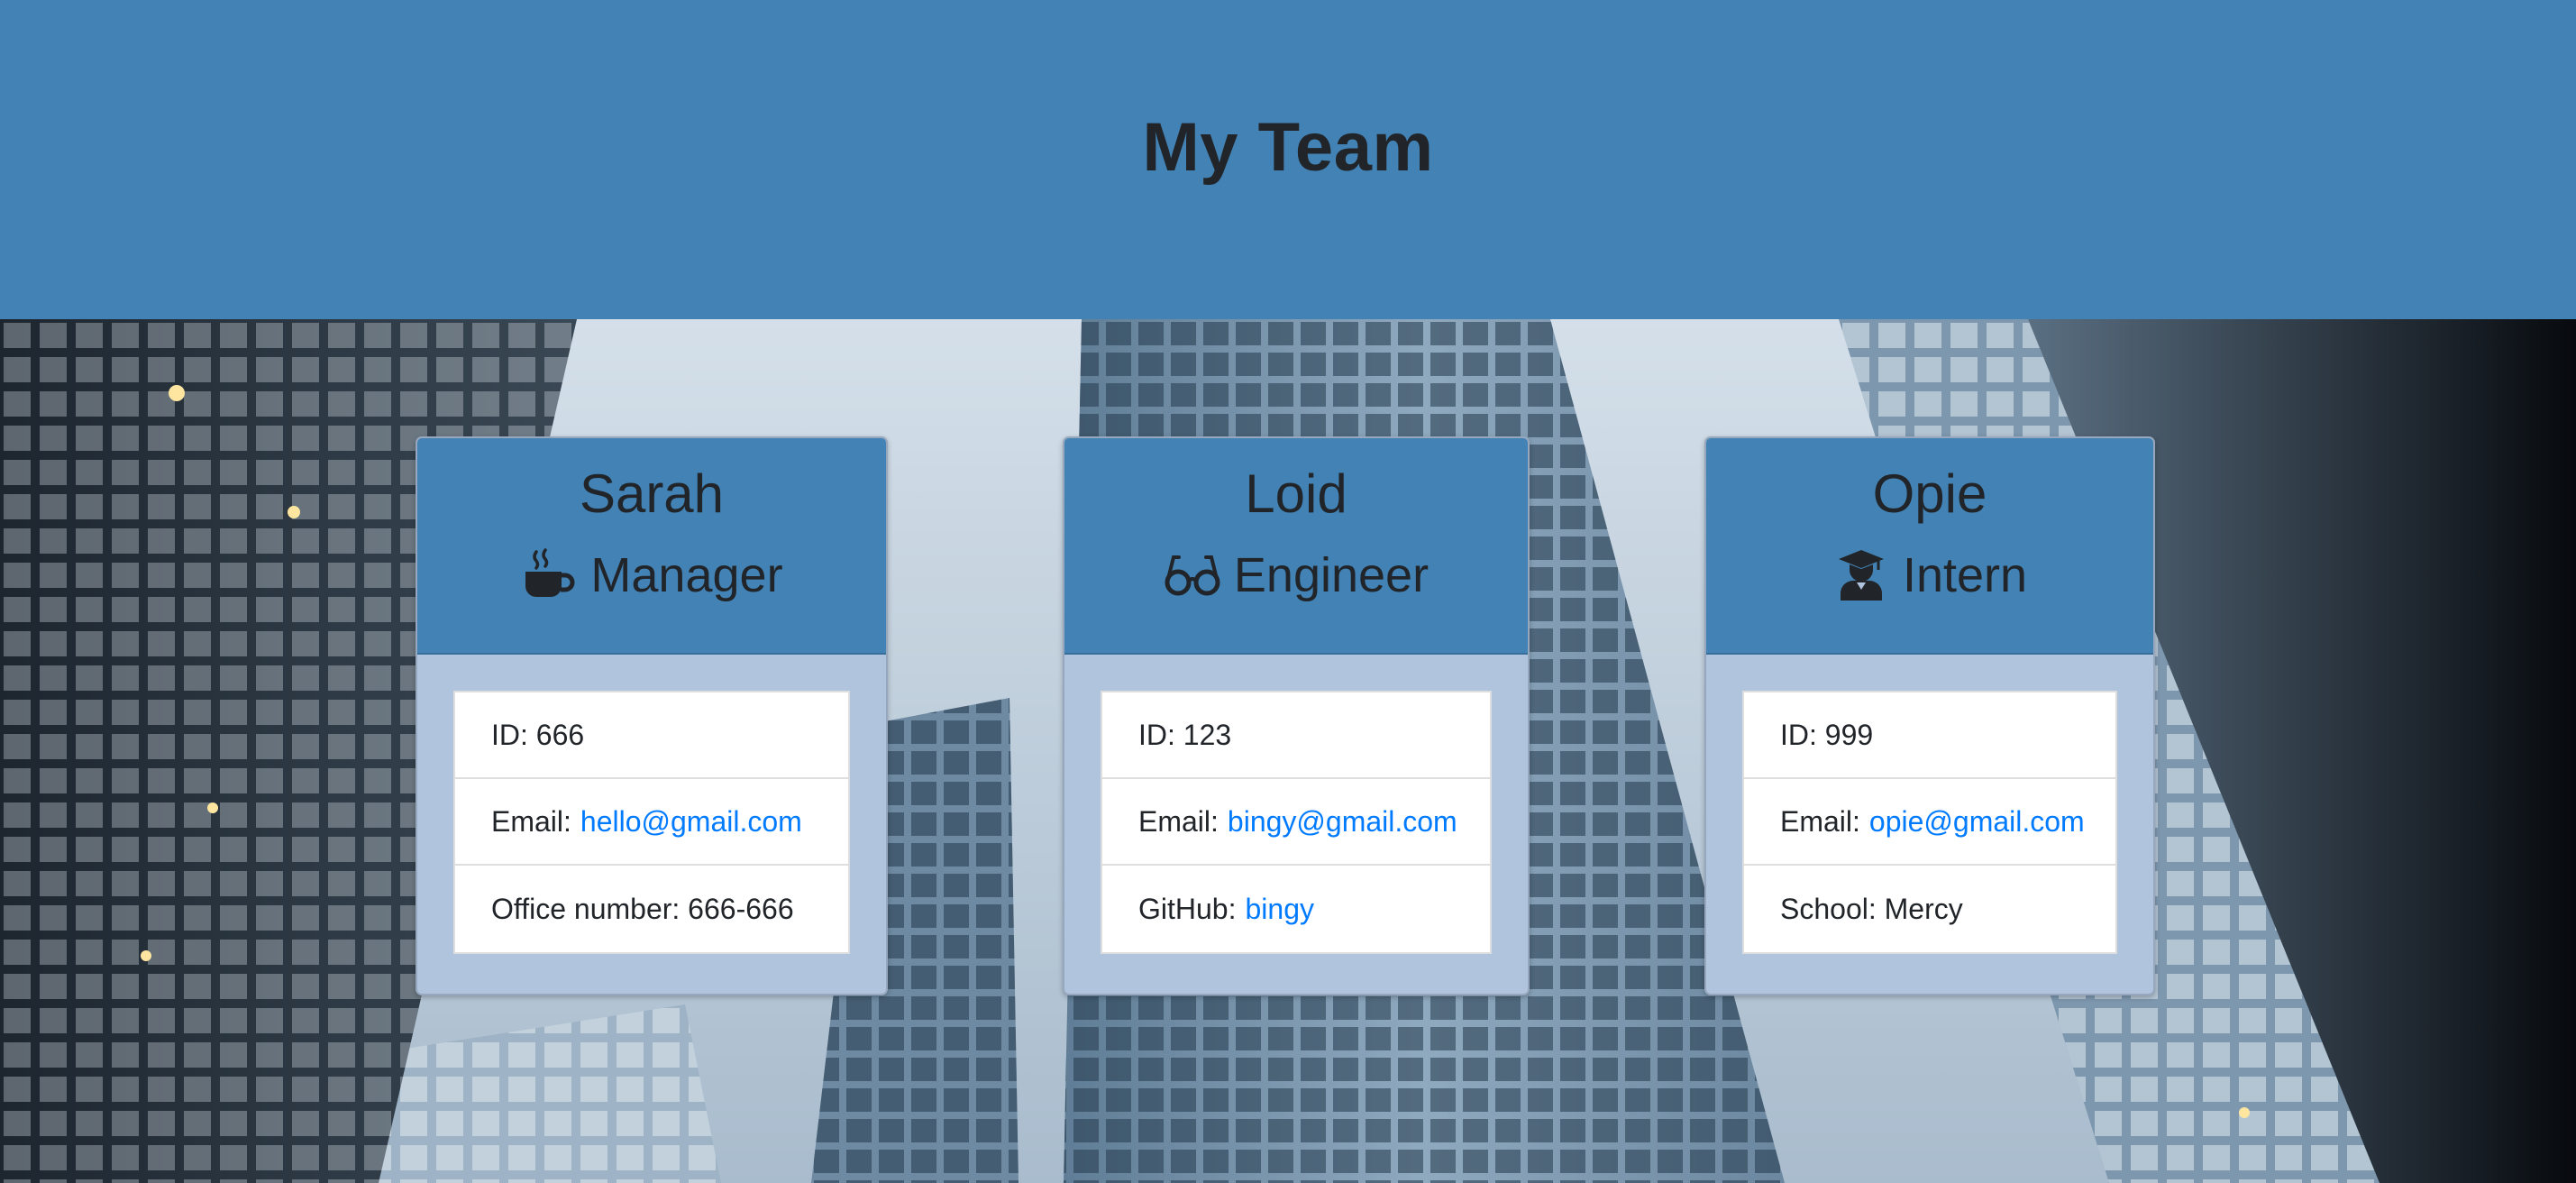  Describe the element at coordinates (686, 575) in the screenshot. I see `member-role-label: Manager` at that location.